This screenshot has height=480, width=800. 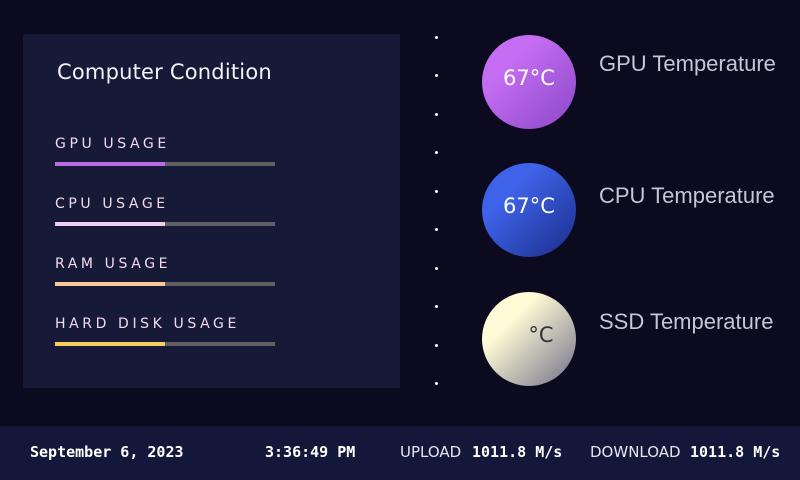 I want to click on download-label: DOWNLOAD, so click(x=635, y=452).